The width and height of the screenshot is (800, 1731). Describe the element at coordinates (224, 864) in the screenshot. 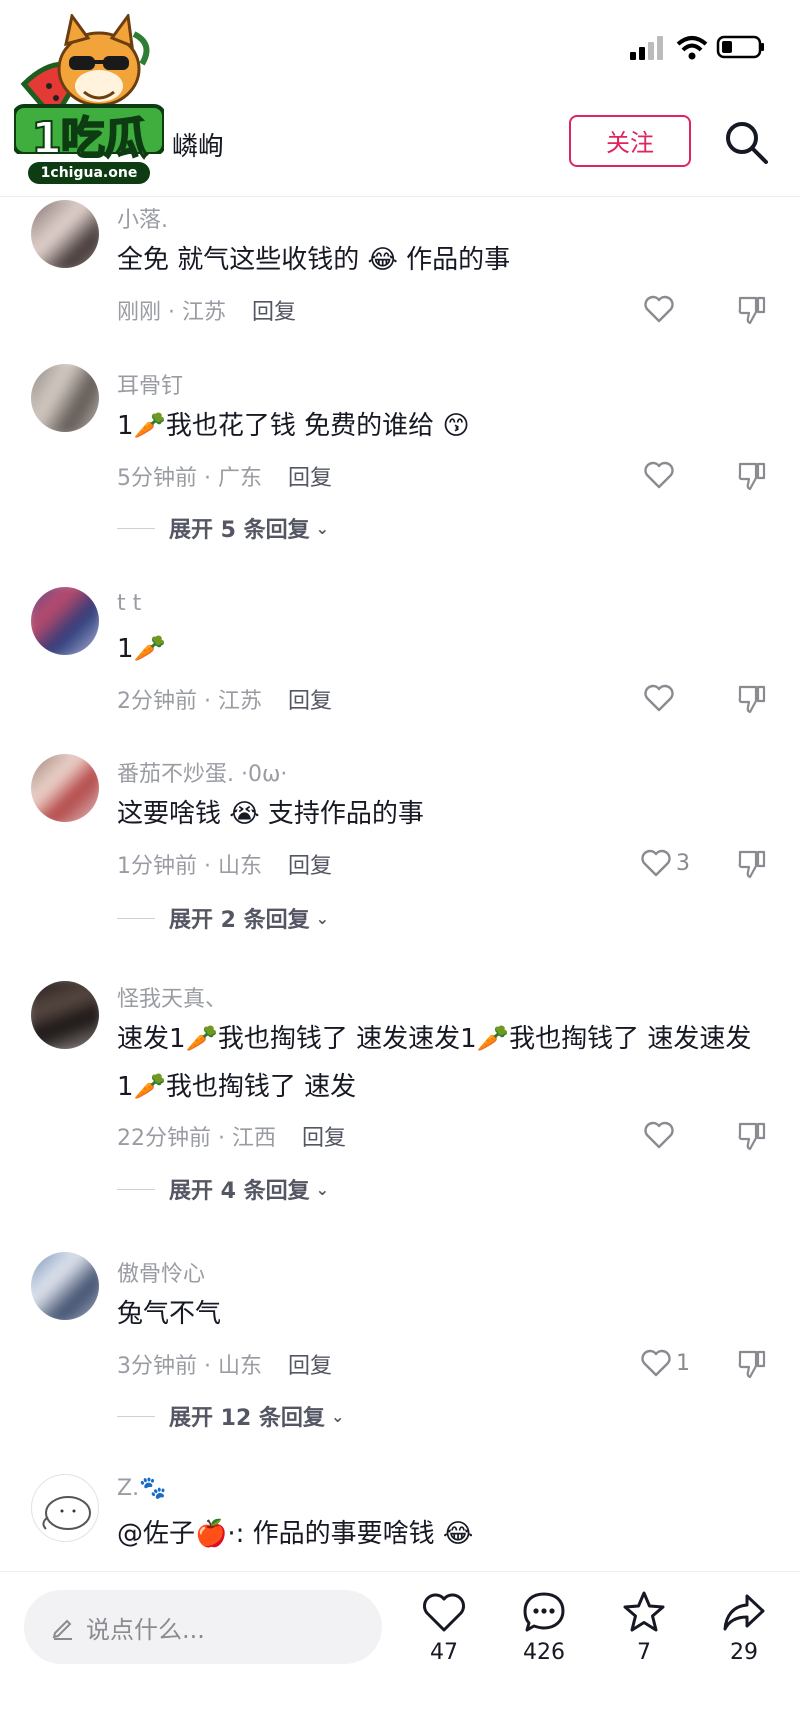

I see `comment-meta: 1分钟前 · 山东 回复` at that location.